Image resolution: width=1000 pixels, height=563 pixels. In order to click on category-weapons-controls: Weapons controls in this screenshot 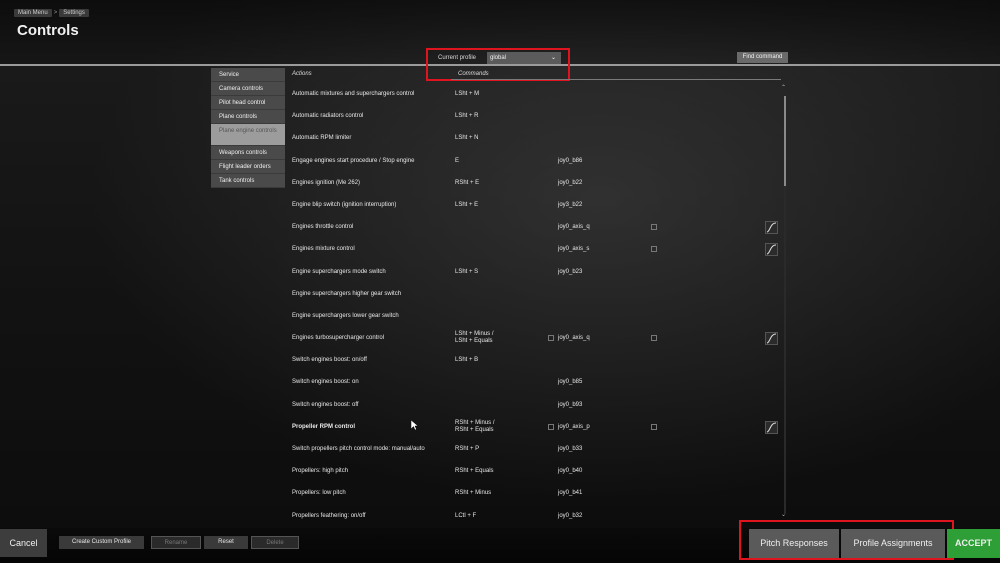, I will do `click(248, 153)`.